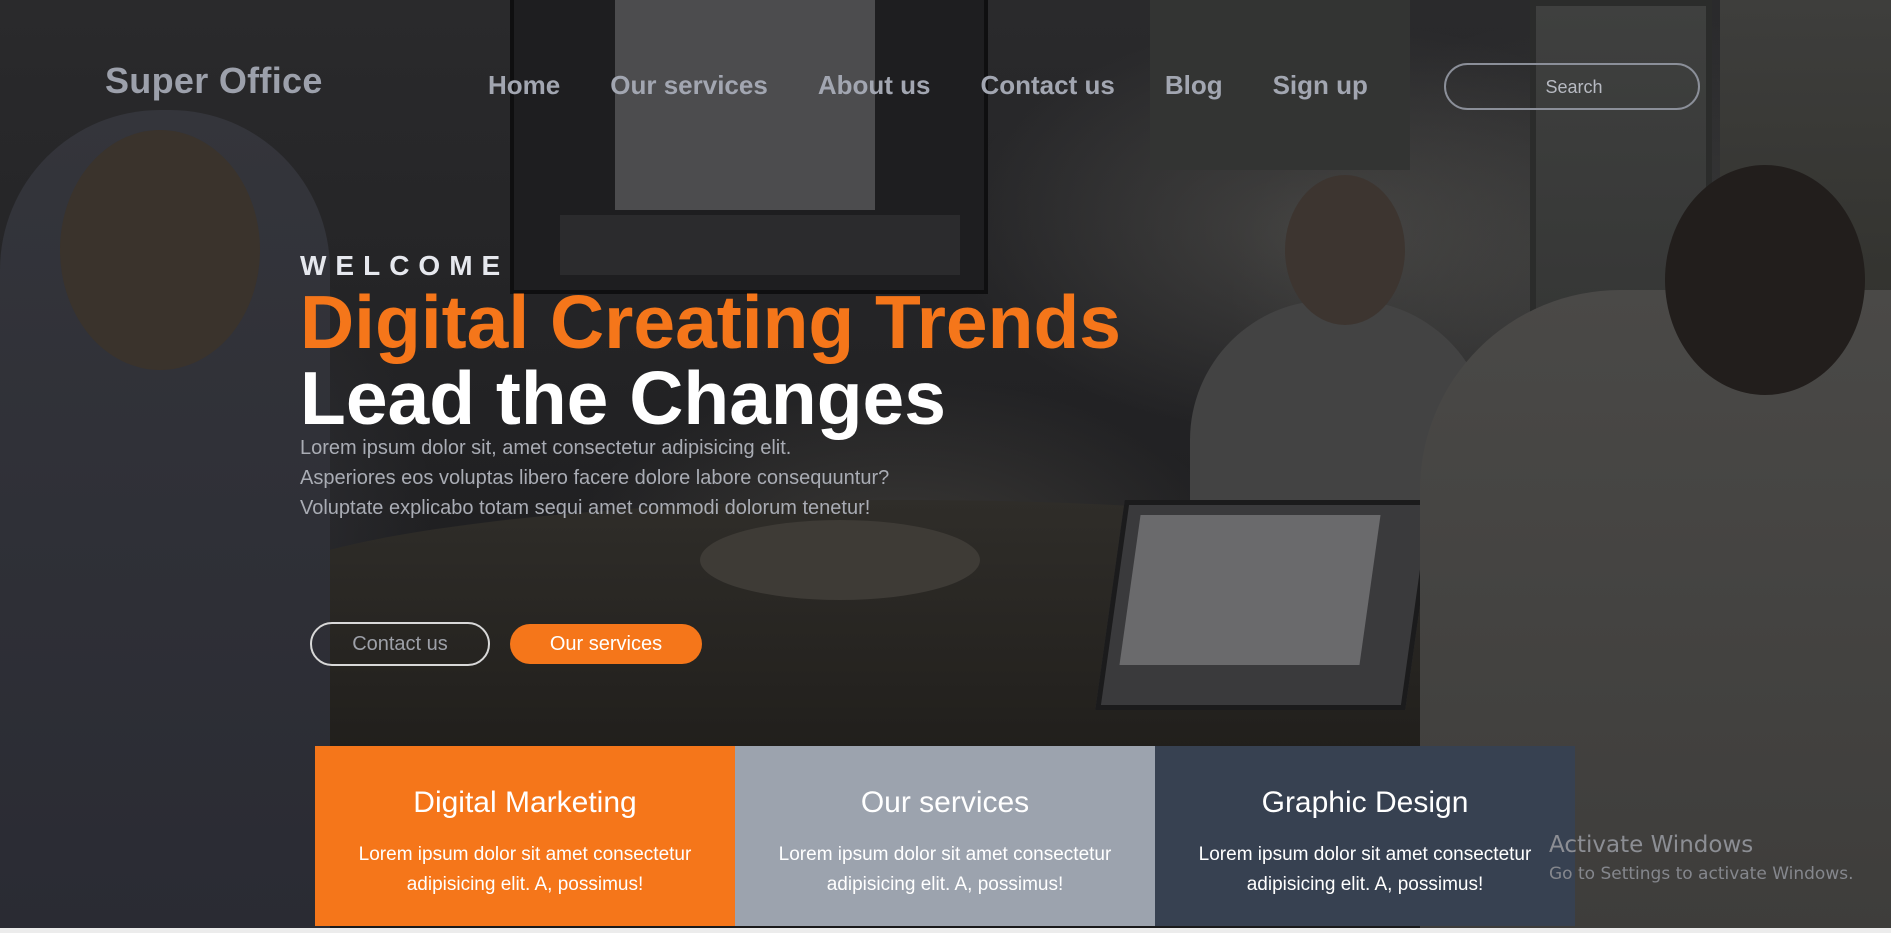 This screenshot has width=1891, height=933. Describe the element at coordinates (524, 85) in the screenshot. I see `nav-item-home: Home` at that location.